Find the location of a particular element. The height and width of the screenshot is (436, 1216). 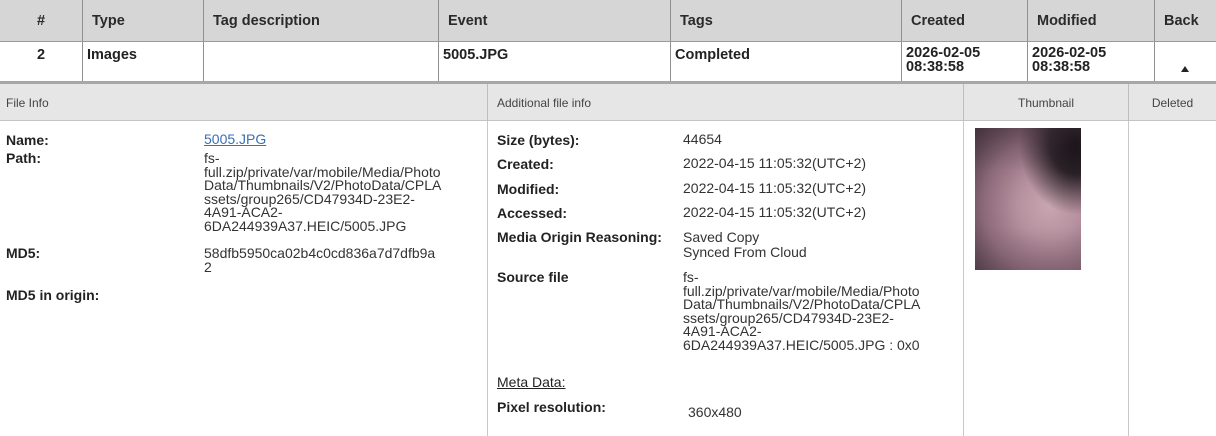

origin-line: Saved Copy is located at coordinates (721, 237).